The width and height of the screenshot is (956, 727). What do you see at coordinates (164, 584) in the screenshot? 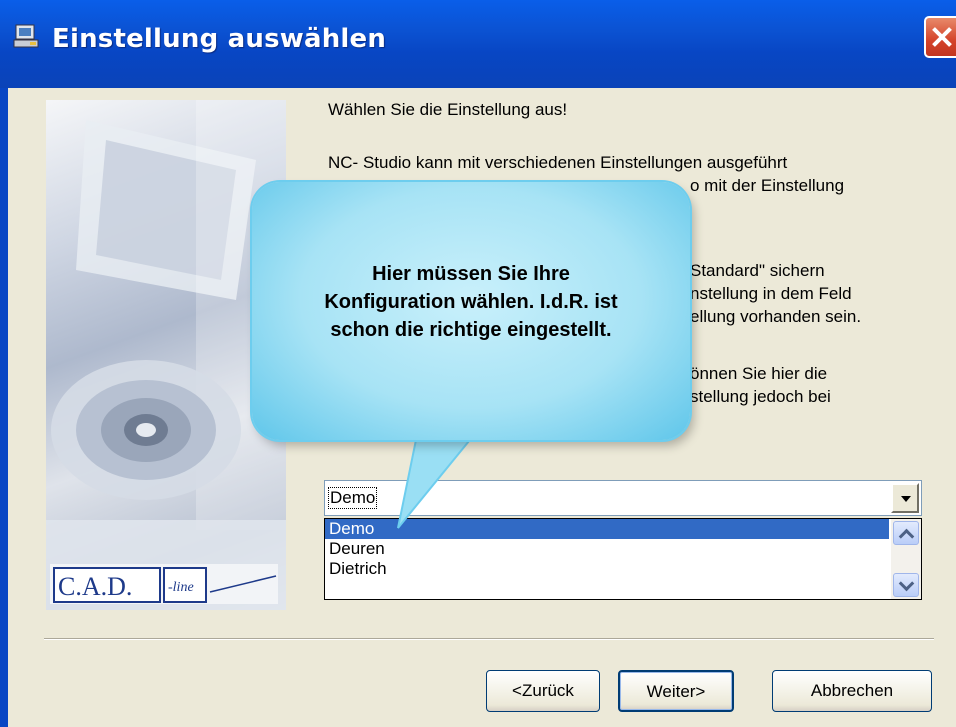
I see `cad-line-logo: C.A.D. -line` at bounding box center [164, 584].